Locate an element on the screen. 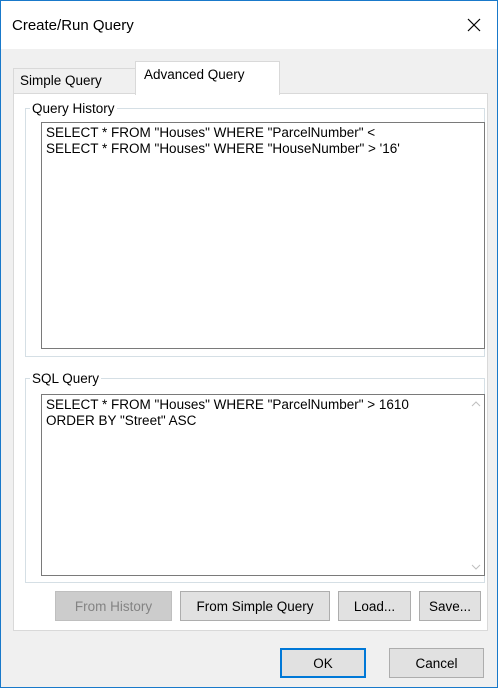 This screenshot has width=498, height=688. scroll-up-button is located at coordinates (475, 403).